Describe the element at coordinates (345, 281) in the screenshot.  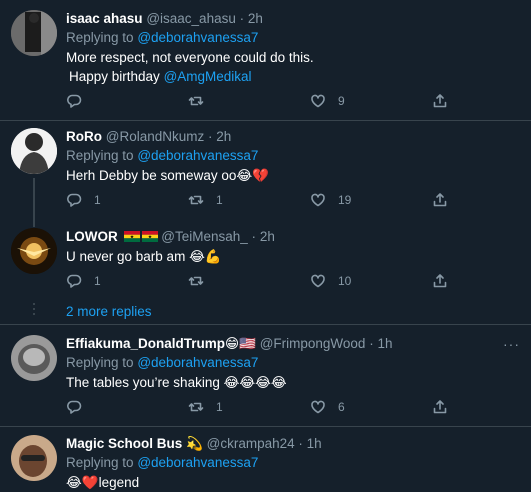
I see `like-count: 10` at that location.